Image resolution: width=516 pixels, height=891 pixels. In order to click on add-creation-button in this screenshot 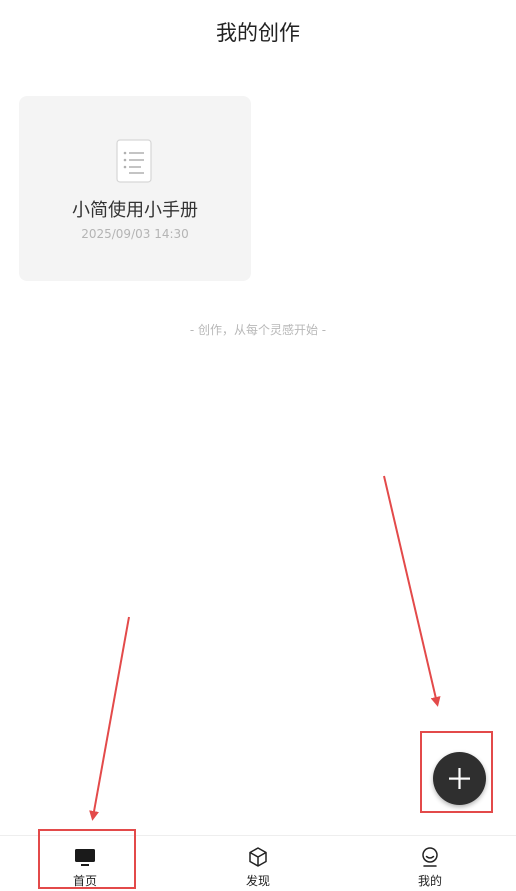, I will do `click(459, 778)`.